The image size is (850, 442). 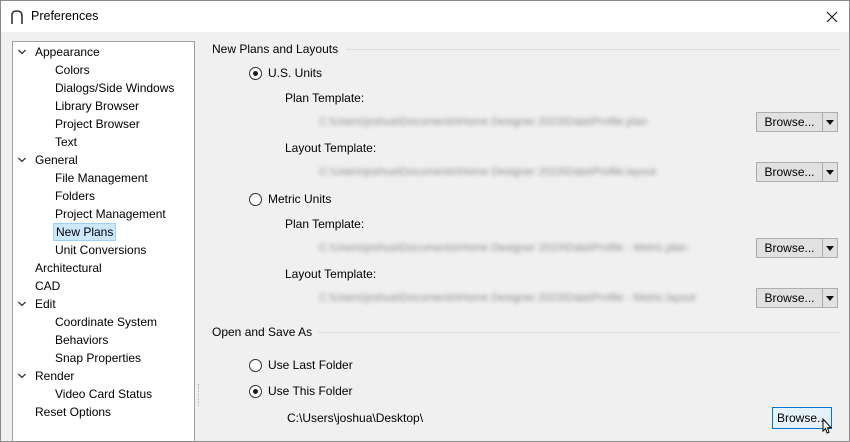 What do you see at coordinates (67, 52) in the screenshot?
I see `tree-item-label: Appearance` at bounding box center [67, 52].